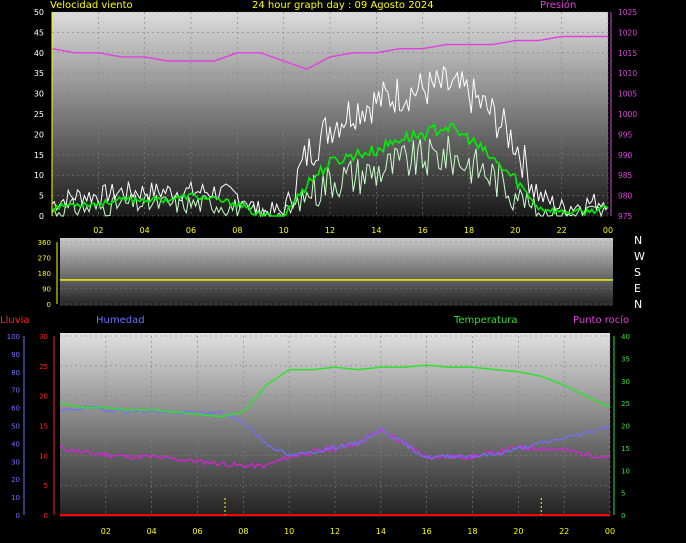  I want to click on rain-y-tick-label: 30, so click(43, 337).